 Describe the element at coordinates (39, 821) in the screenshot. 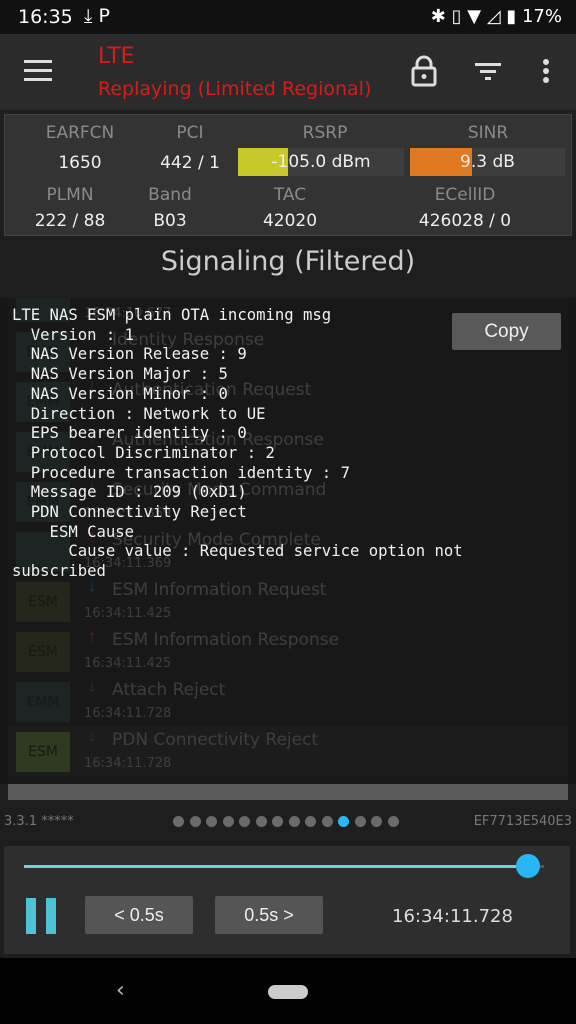

I see `app-version: 3.3.1 *****` at that location.